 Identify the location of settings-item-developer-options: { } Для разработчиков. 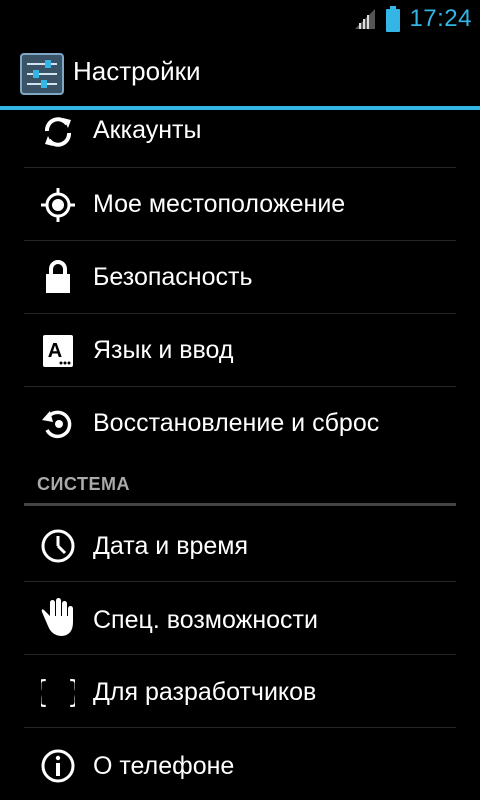
(240, 691).